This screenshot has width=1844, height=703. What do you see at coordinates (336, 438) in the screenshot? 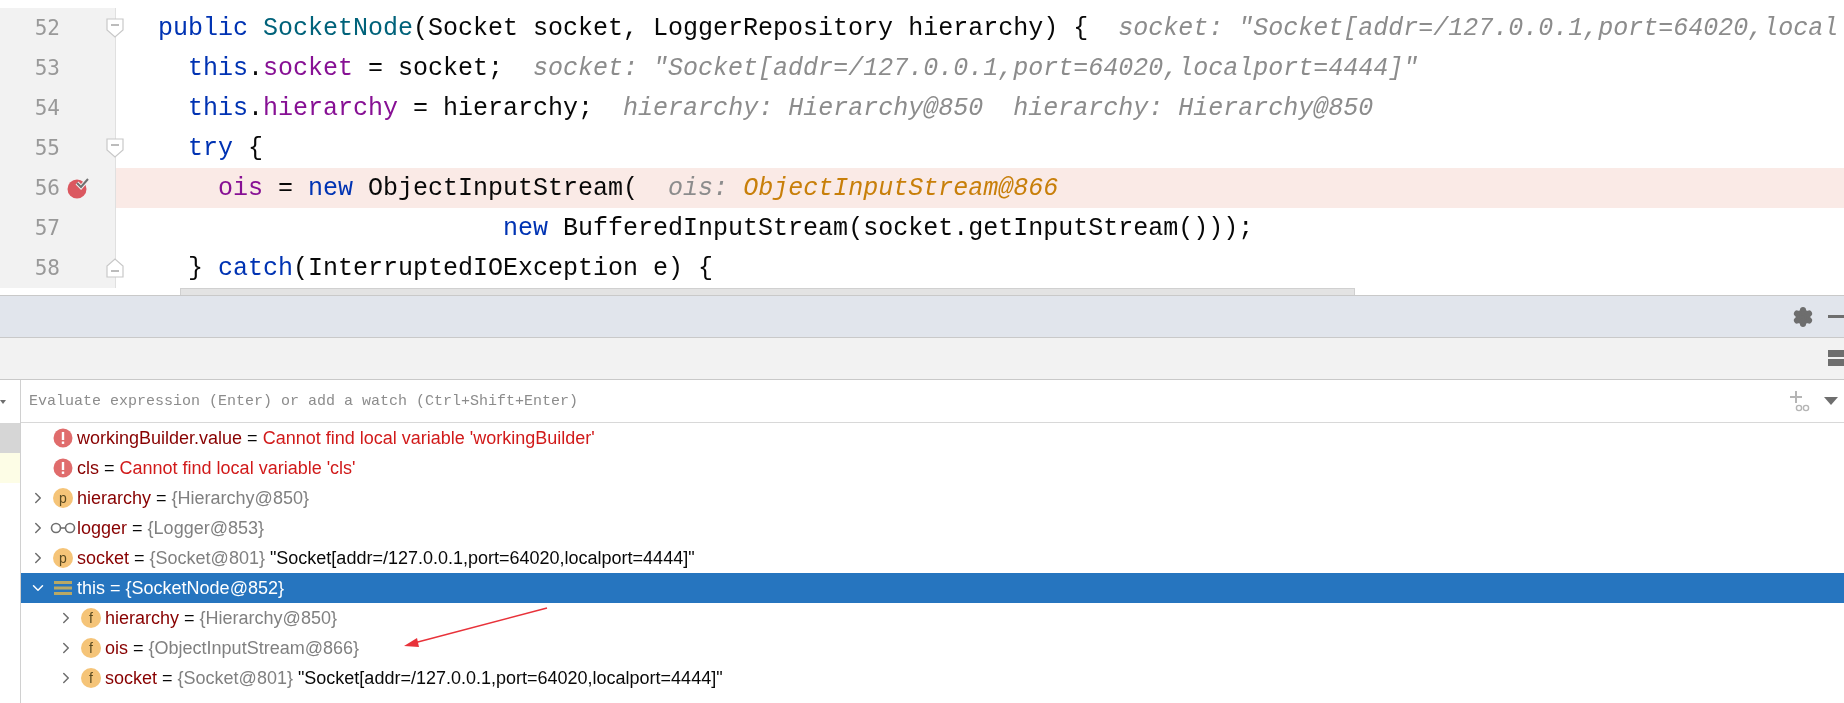
I see `variable-text: workingBuilder.value = Cannot find local variable 'workingBuilder'` at bounding box center [336, 438].